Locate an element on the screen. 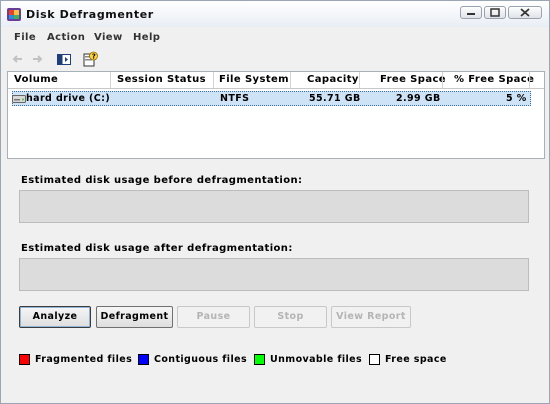 This screenshot has width=550, height=404. maximize-icon is located at coordinates (495, 12).